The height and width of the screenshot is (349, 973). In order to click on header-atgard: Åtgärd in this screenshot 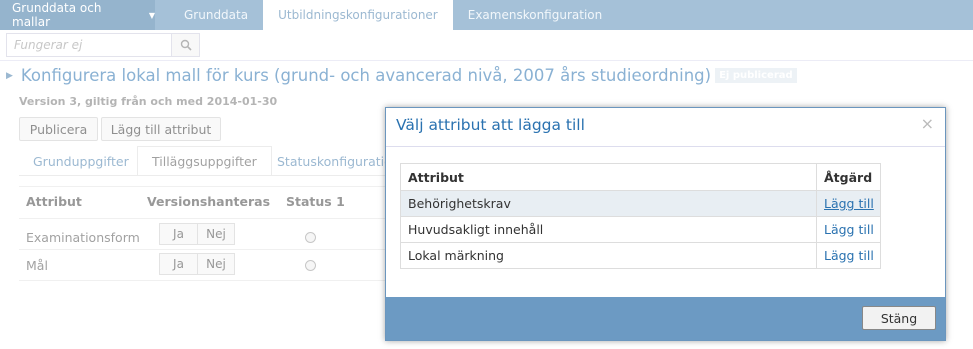, I will do `click(848, 177)`.